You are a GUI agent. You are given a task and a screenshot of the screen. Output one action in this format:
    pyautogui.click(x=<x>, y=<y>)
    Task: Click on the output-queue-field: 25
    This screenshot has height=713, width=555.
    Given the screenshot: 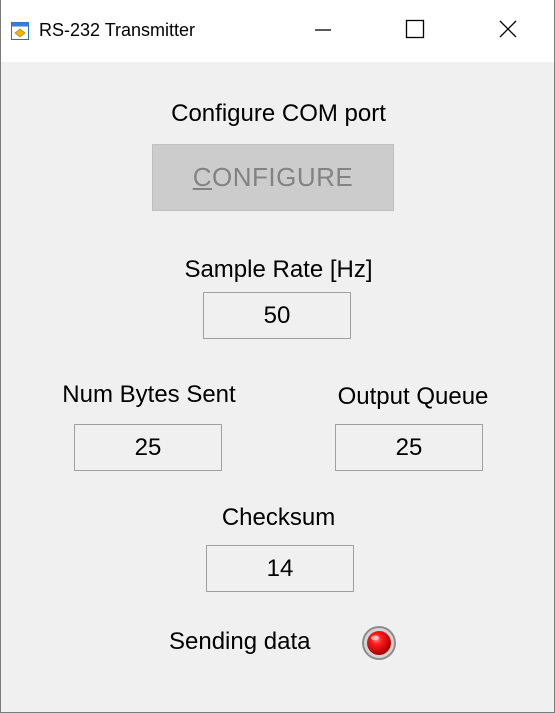 What is the action you would take?
    pyautogui.click(x=409, y=447)
    